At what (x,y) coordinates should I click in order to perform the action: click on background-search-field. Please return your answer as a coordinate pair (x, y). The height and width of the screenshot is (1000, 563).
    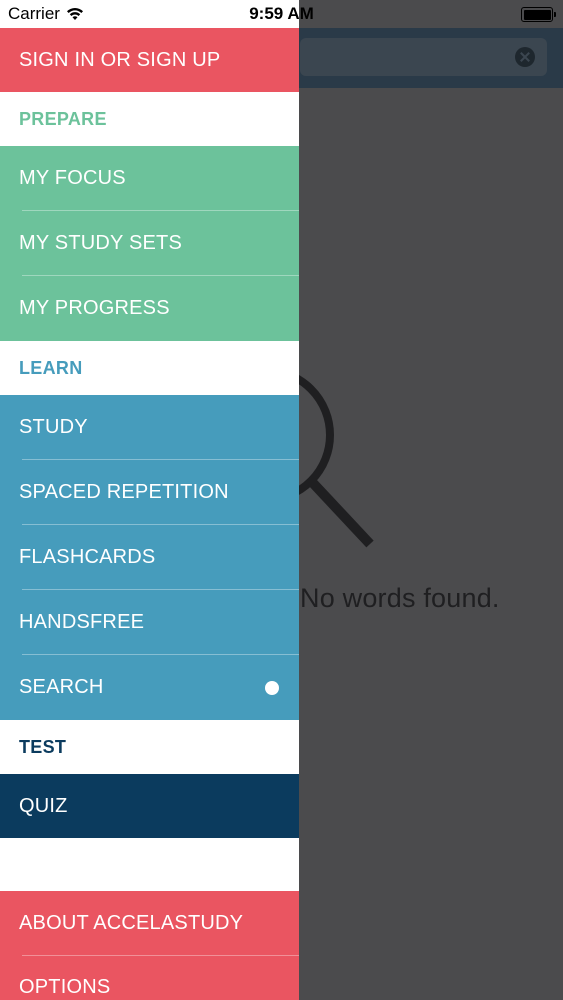
    Looking at the image, I should click on (423, 57).